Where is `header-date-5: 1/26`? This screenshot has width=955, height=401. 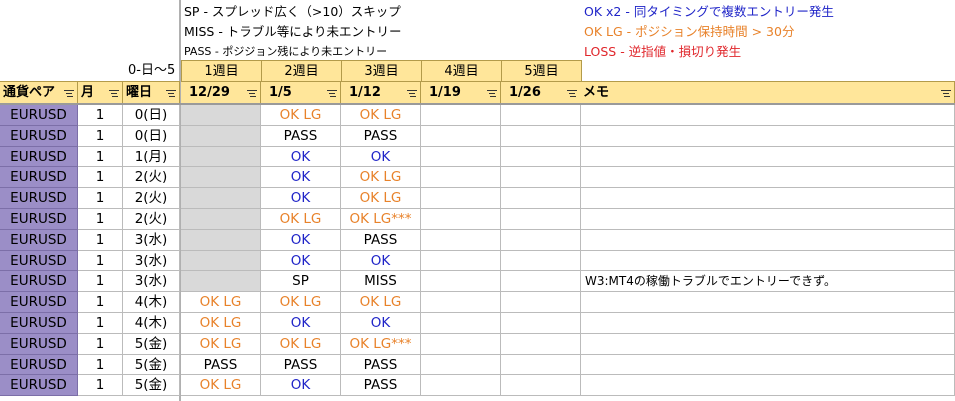
header-date-5: 1/26 is located at coordinates (541, 93).